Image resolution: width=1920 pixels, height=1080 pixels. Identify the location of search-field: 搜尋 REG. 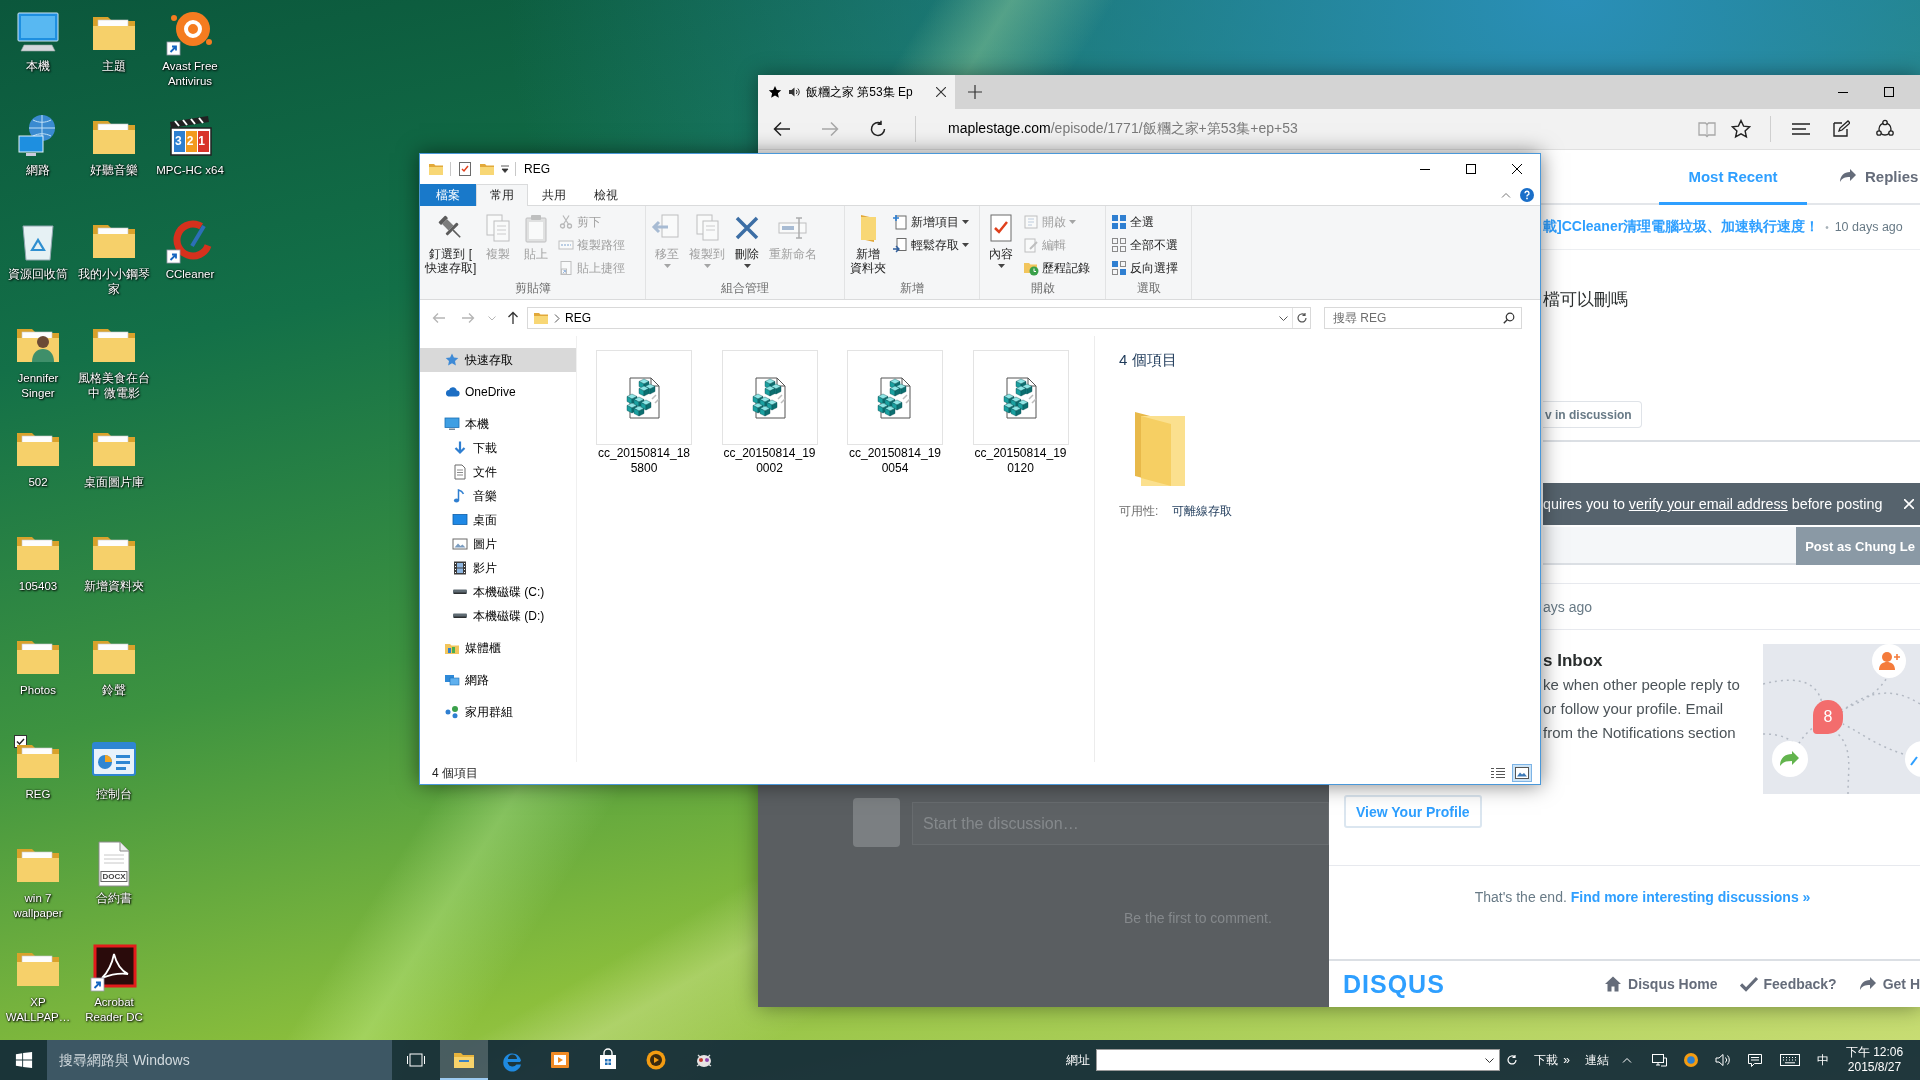
(1423, 318).